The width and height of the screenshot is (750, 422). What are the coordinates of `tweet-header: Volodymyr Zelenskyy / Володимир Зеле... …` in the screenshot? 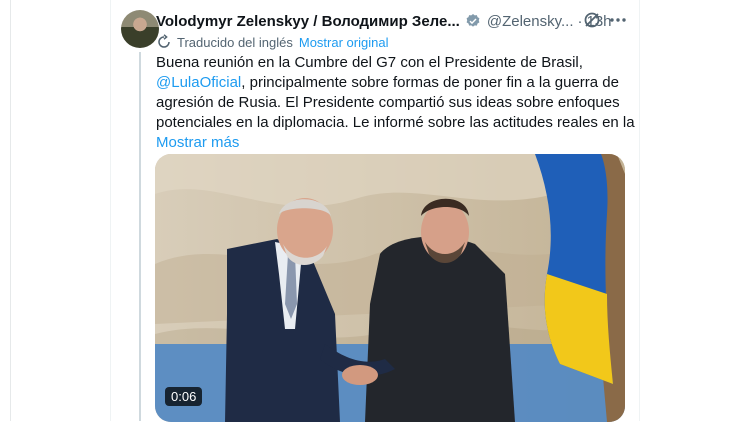 It's located at (384, 21).